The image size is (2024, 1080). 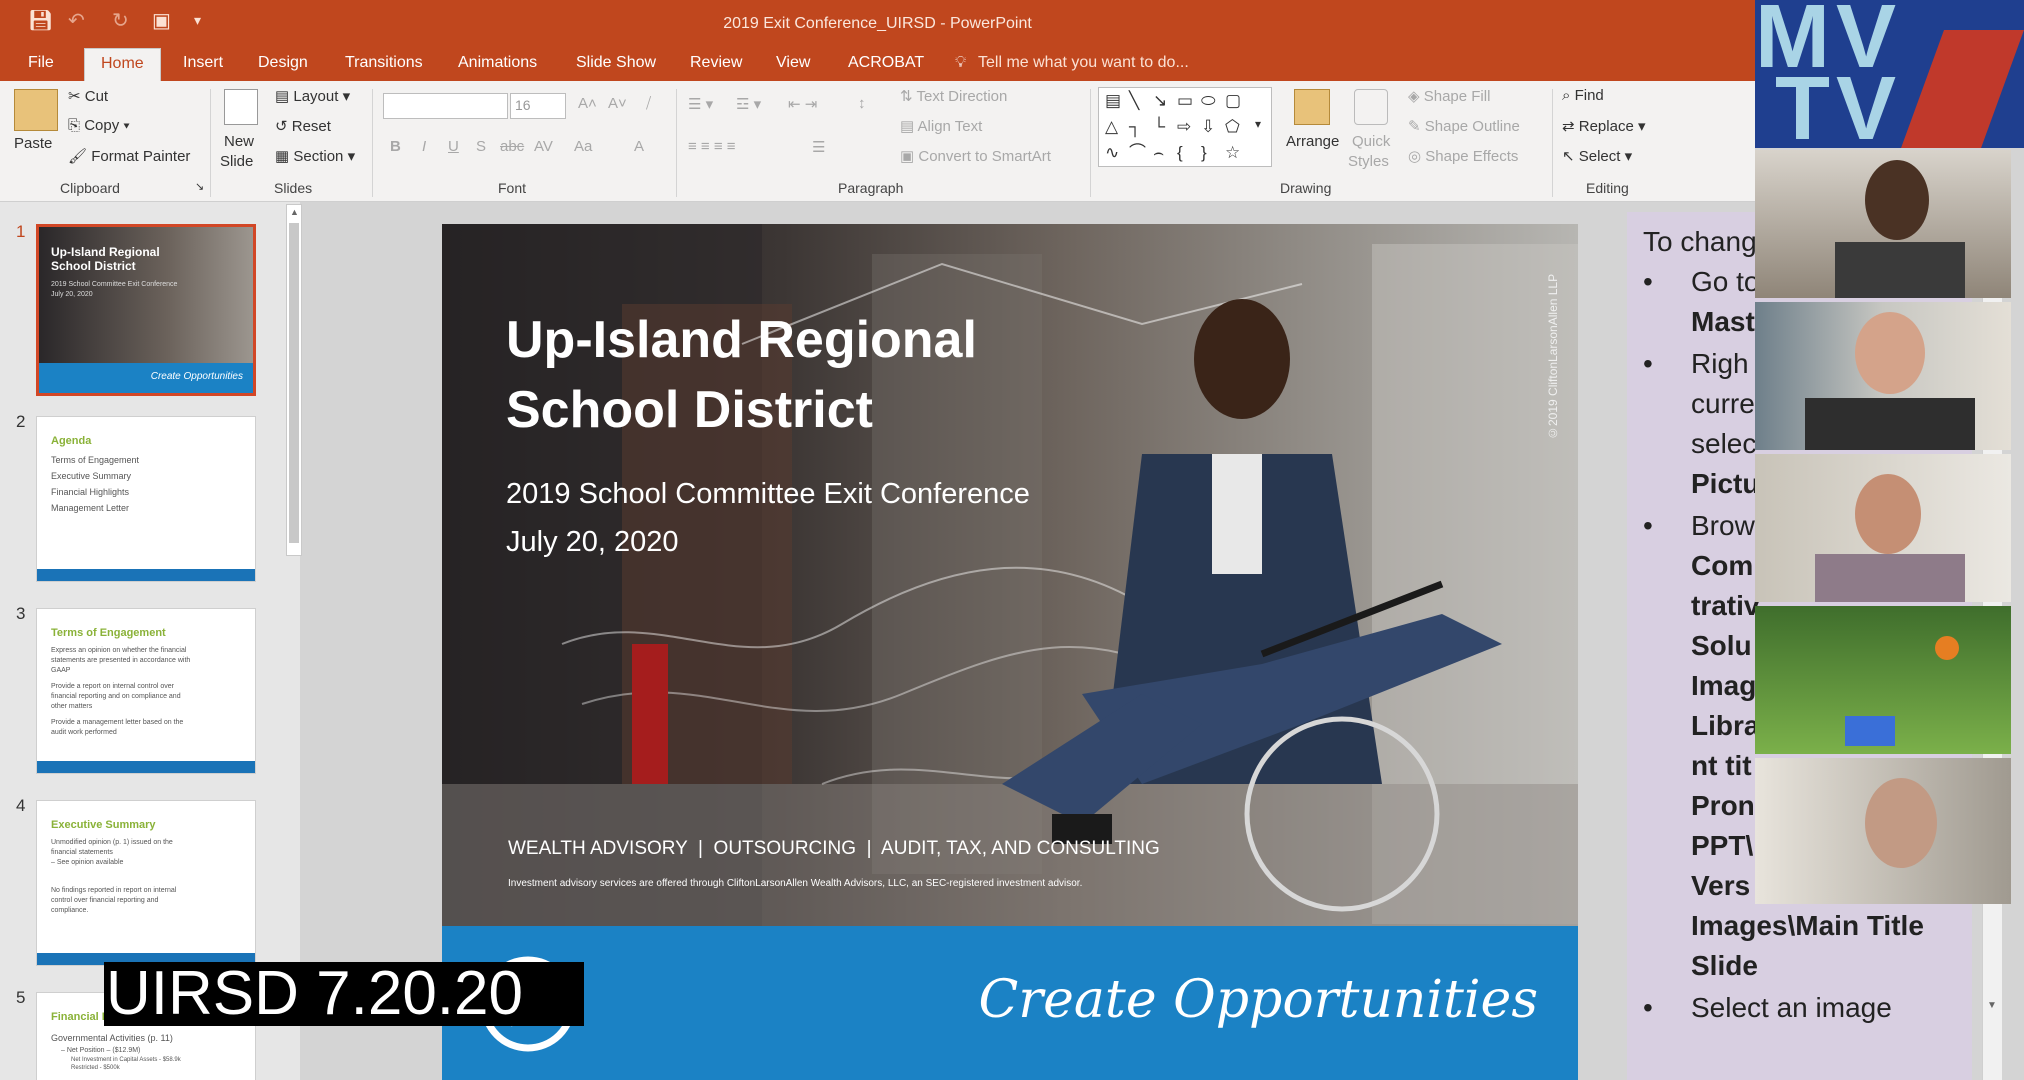 What do you see at coordinates (239, 141) in the screenshot?
I see `new-slide-button: New` at bounding box center [239, 141].